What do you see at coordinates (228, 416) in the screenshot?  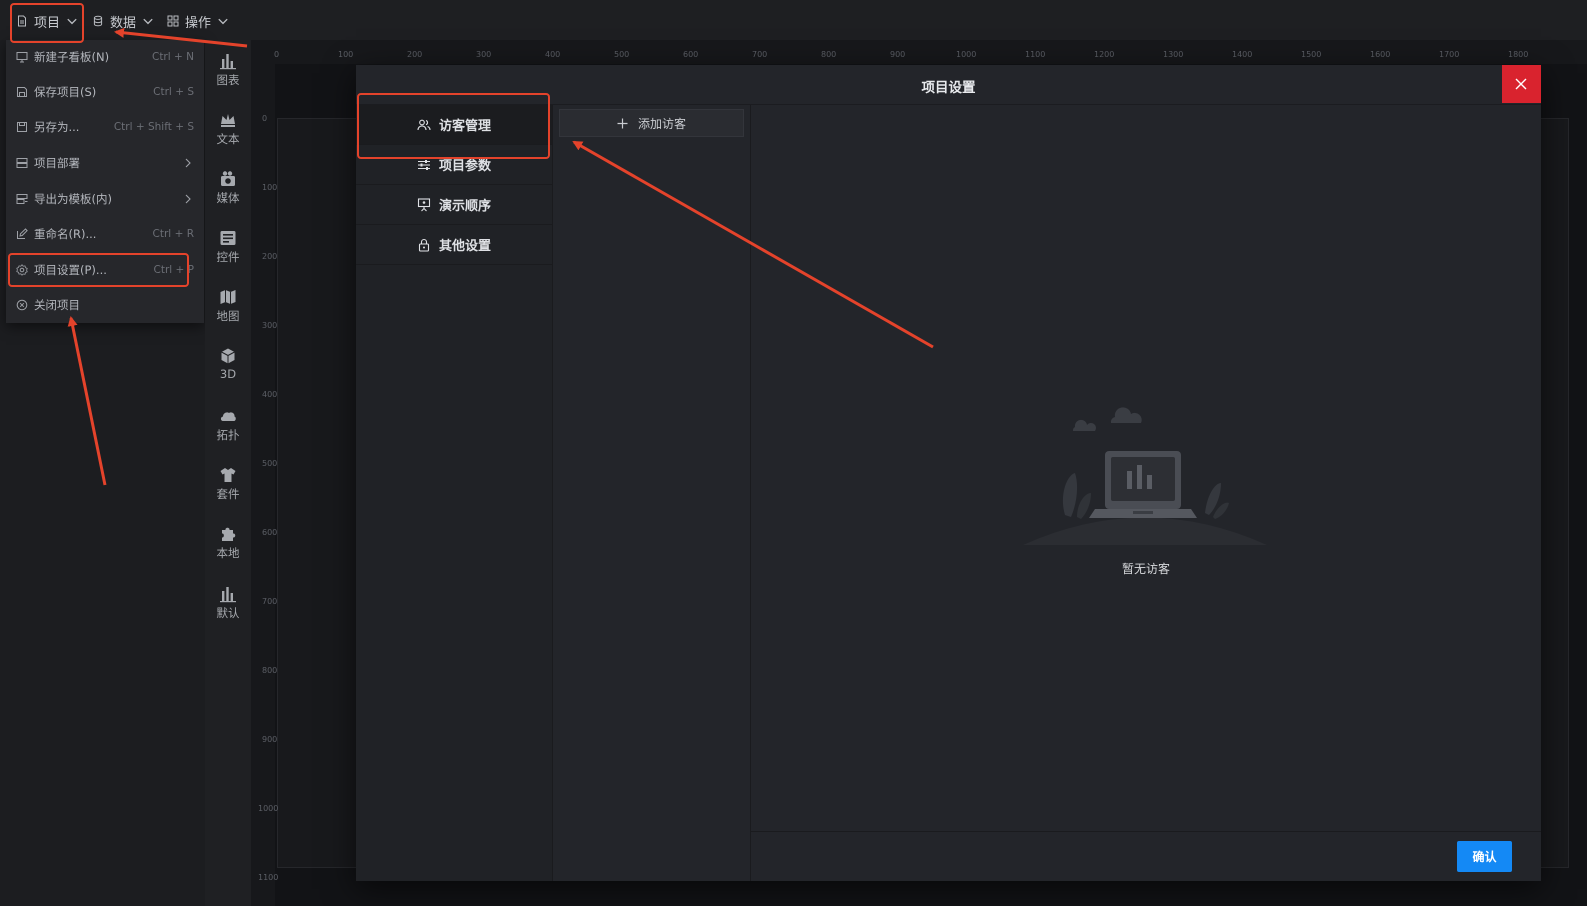 I see `cloud-icon` at bounding box center [228, 416].